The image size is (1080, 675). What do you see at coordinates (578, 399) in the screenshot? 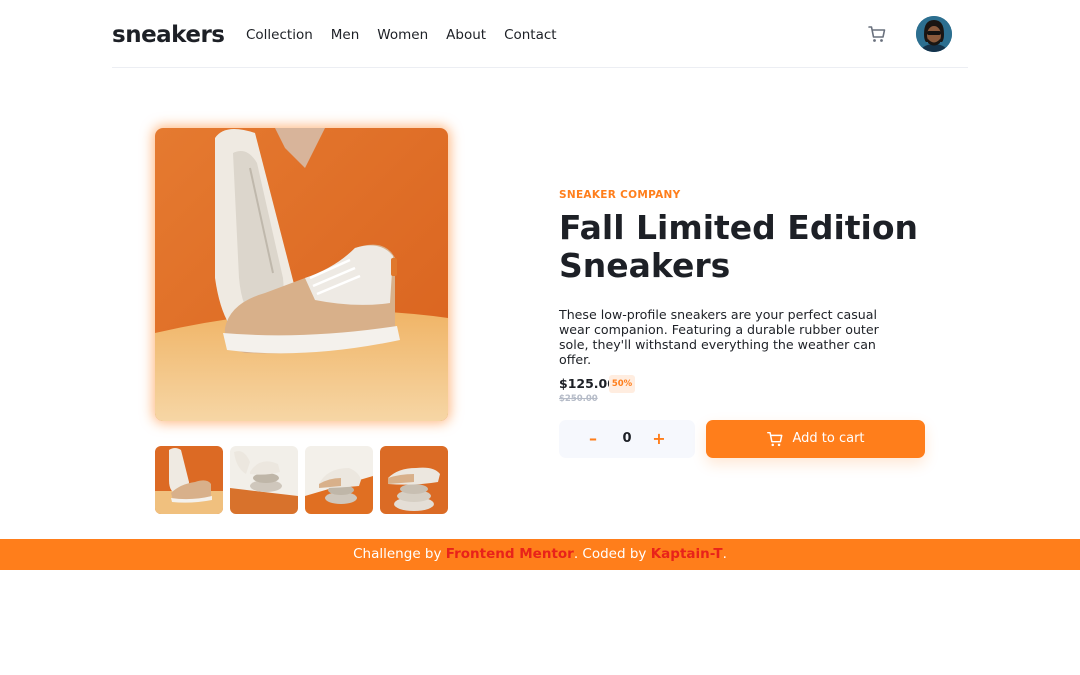
I see `original-price: $250.00` at bounding box center [578, 399].